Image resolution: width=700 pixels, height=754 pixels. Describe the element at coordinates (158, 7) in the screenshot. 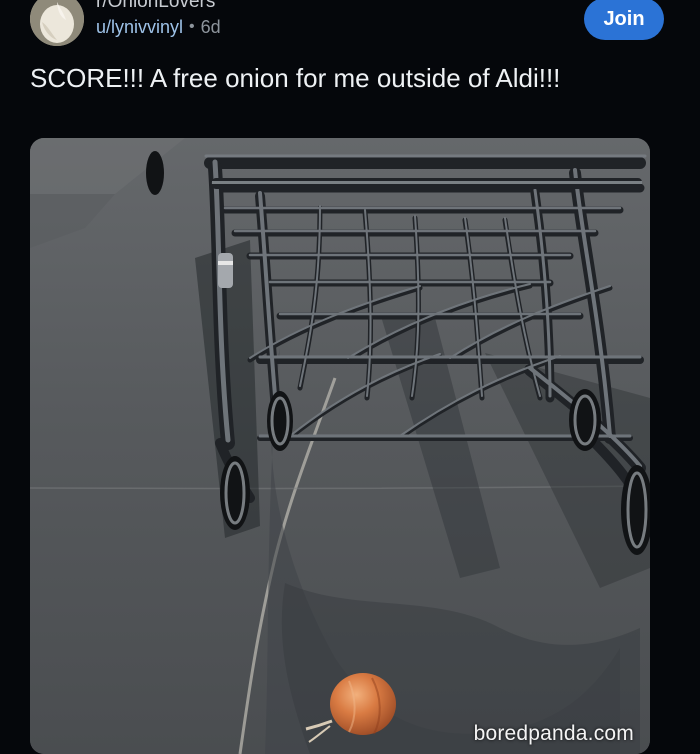

I see `subreddit-name: r/OnionLovers` at that location.